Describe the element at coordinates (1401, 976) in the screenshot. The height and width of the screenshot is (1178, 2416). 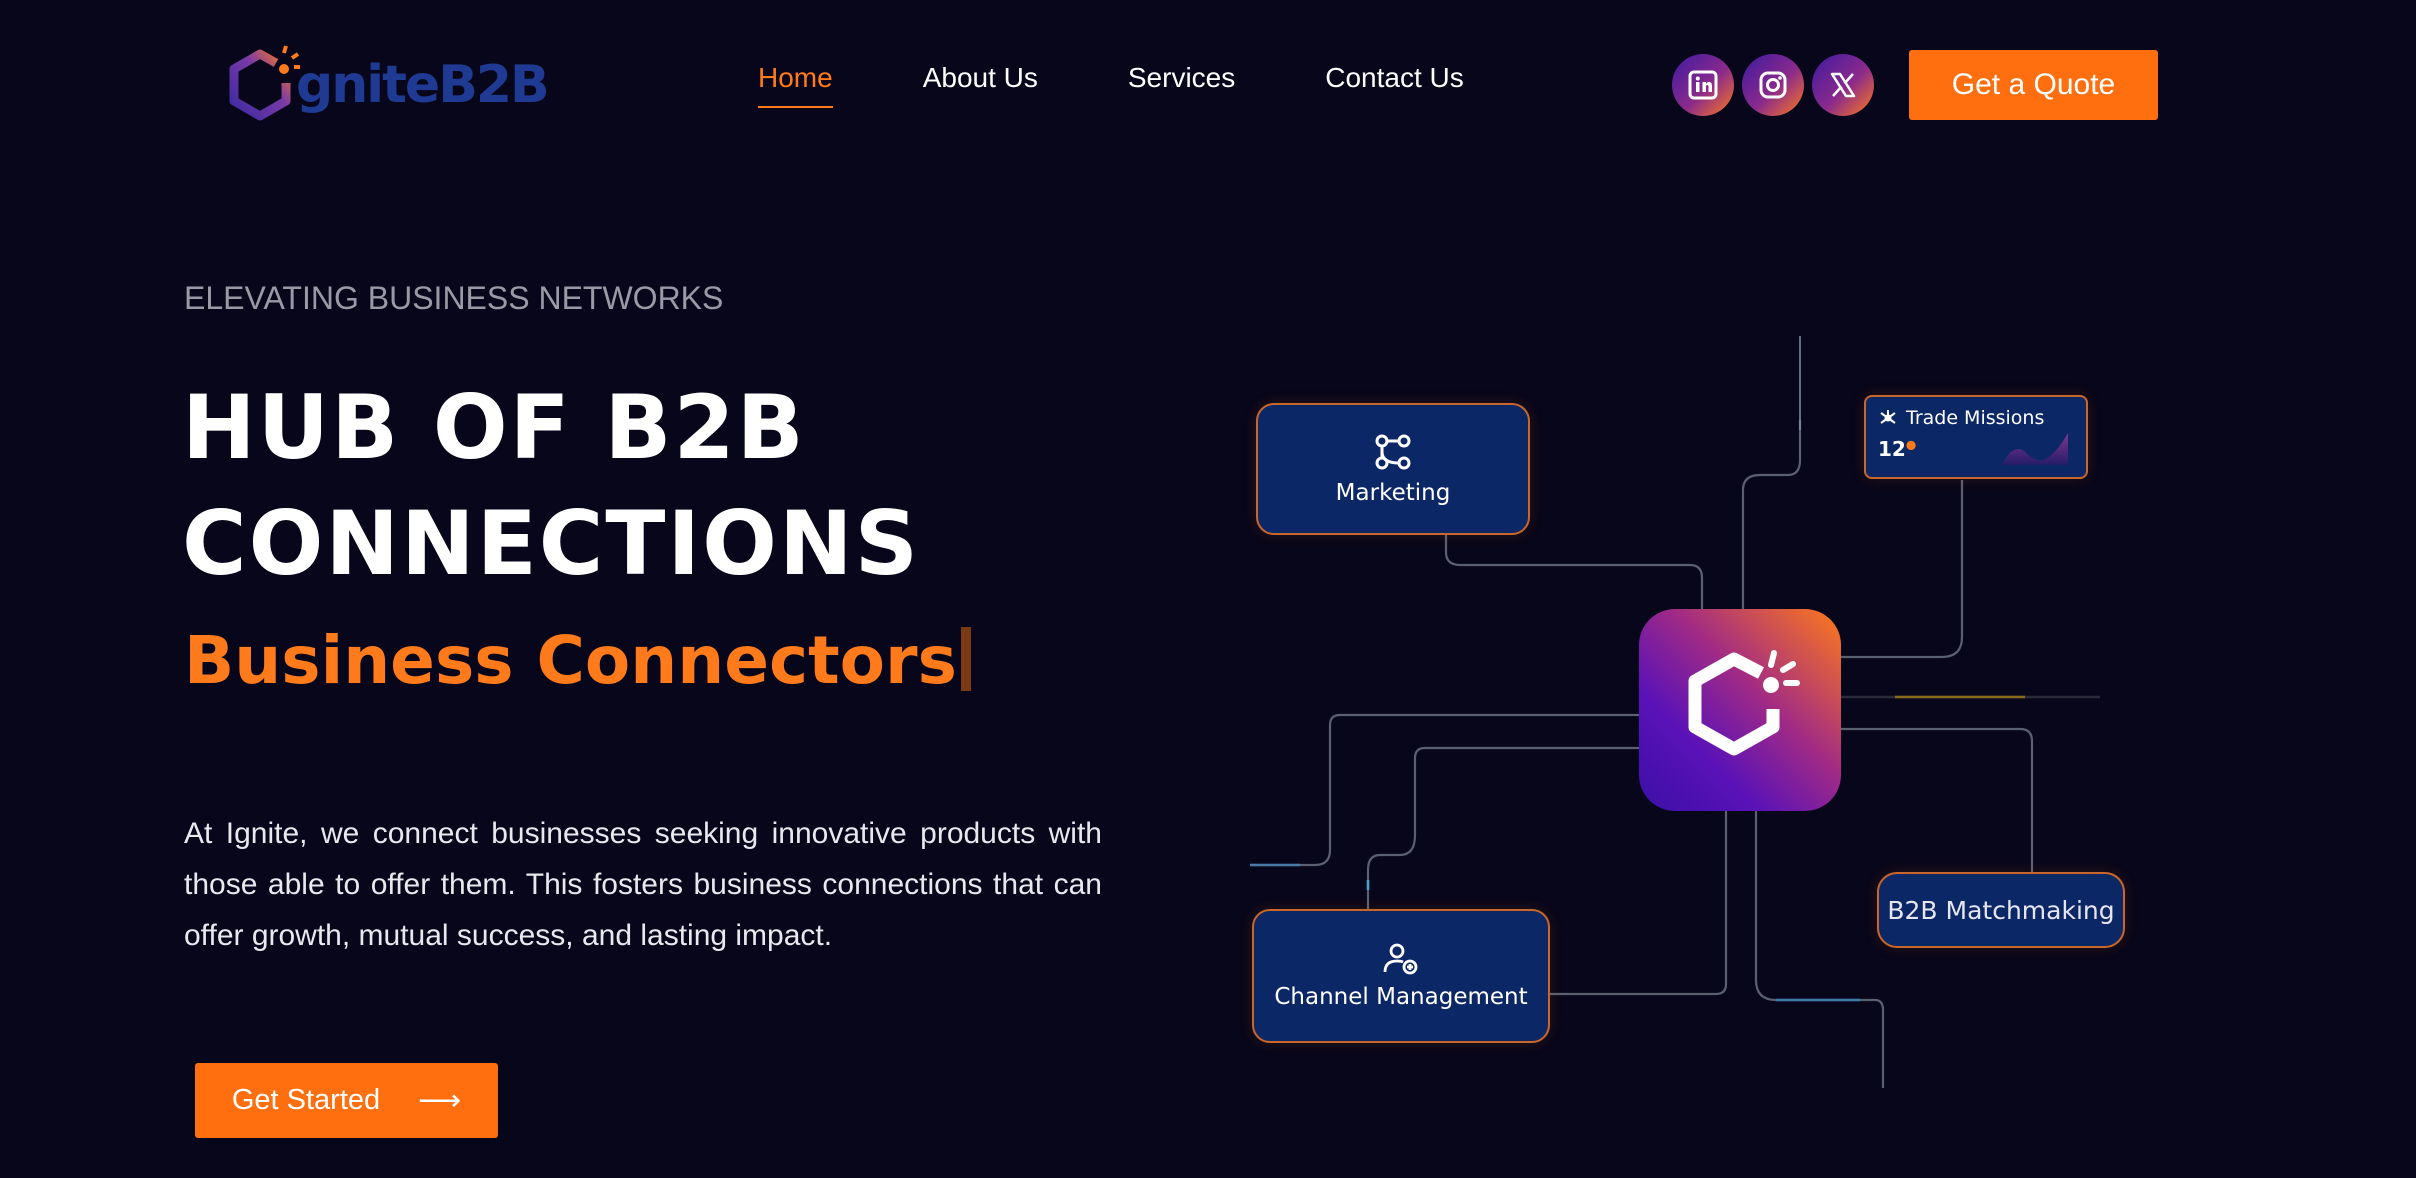
I see `channel-management-card: Channel Management` at that location.